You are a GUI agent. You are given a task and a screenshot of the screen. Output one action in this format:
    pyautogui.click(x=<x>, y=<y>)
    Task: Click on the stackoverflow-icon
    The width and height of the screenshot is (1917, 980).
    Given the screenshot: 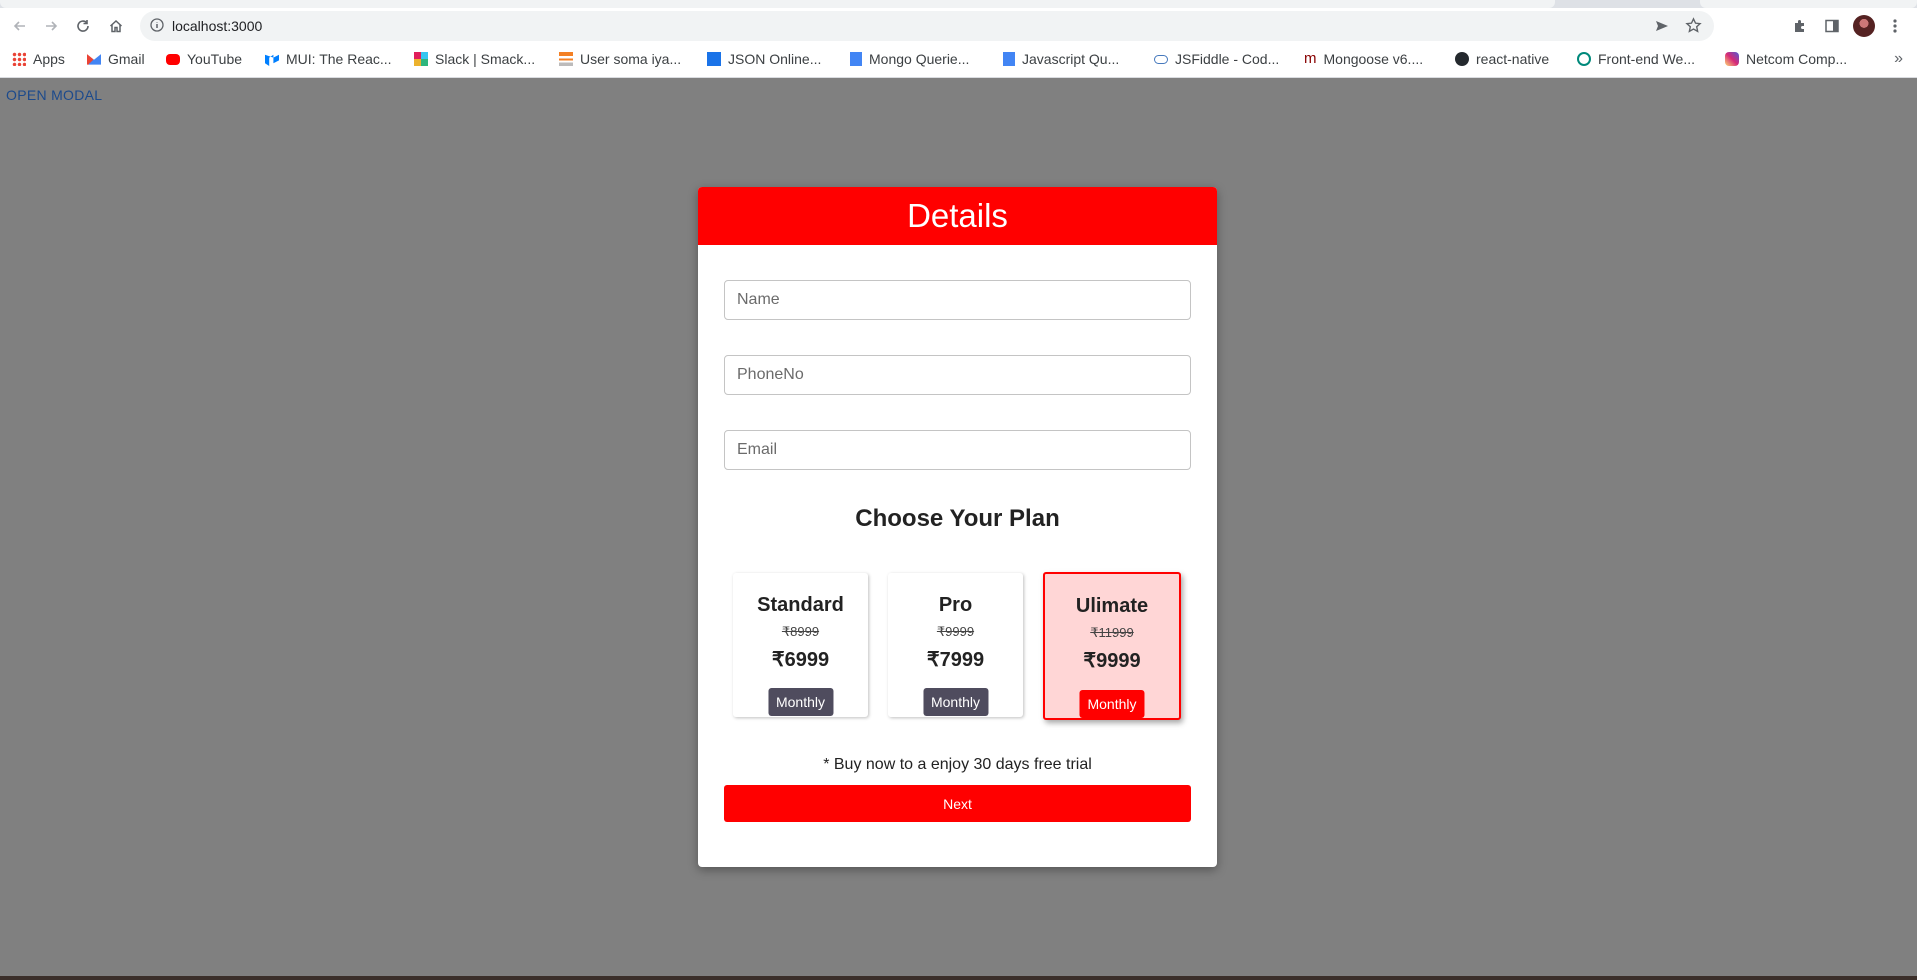 What is the action you would take?
    pyautogui.click(x=566, y=59)
    